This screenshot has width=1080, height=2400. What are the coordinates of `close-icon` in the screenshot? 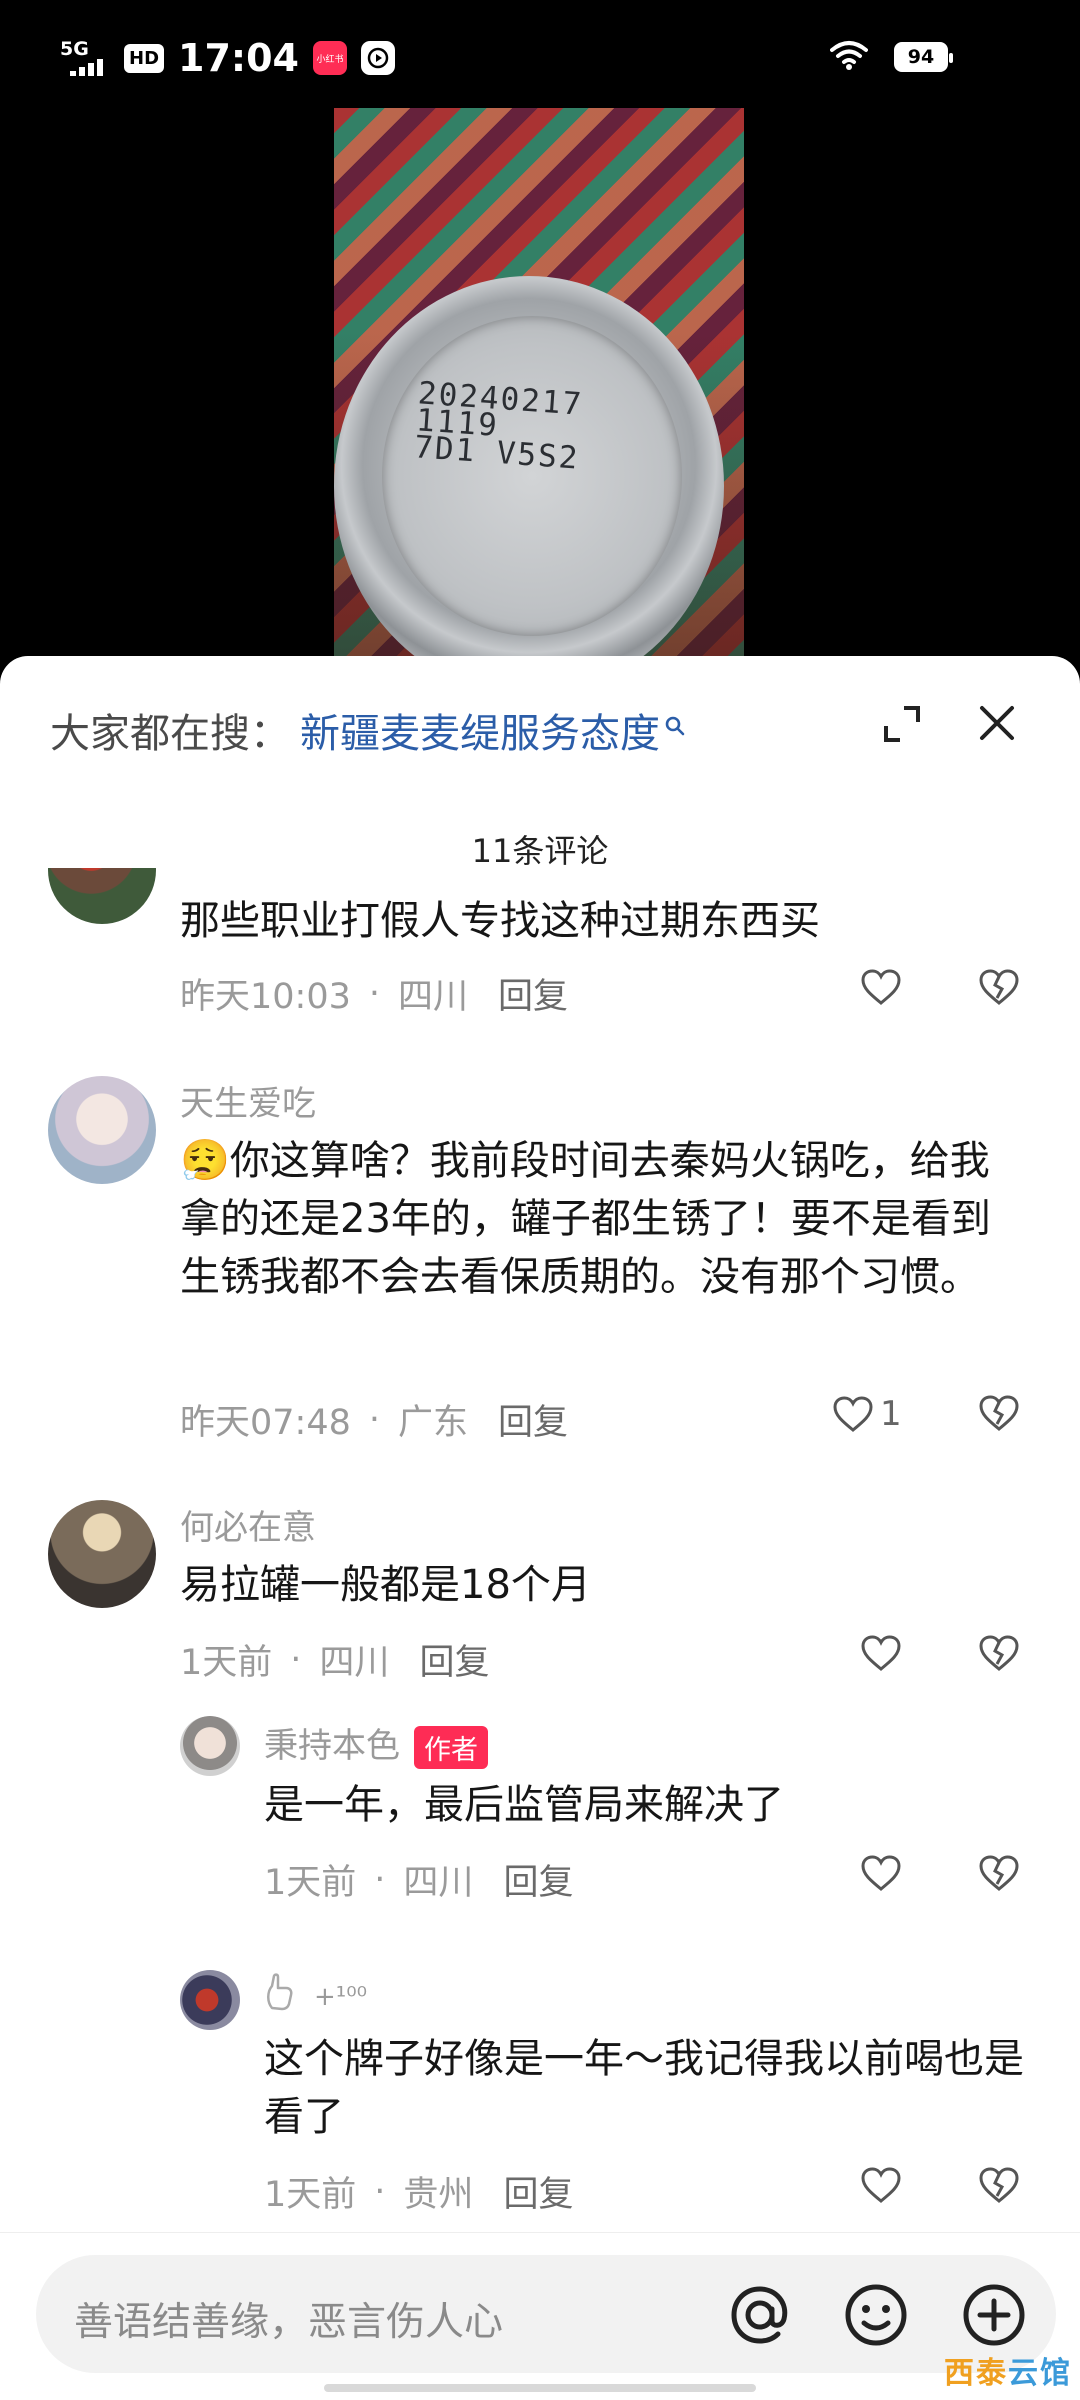 It's located at (997, 725).